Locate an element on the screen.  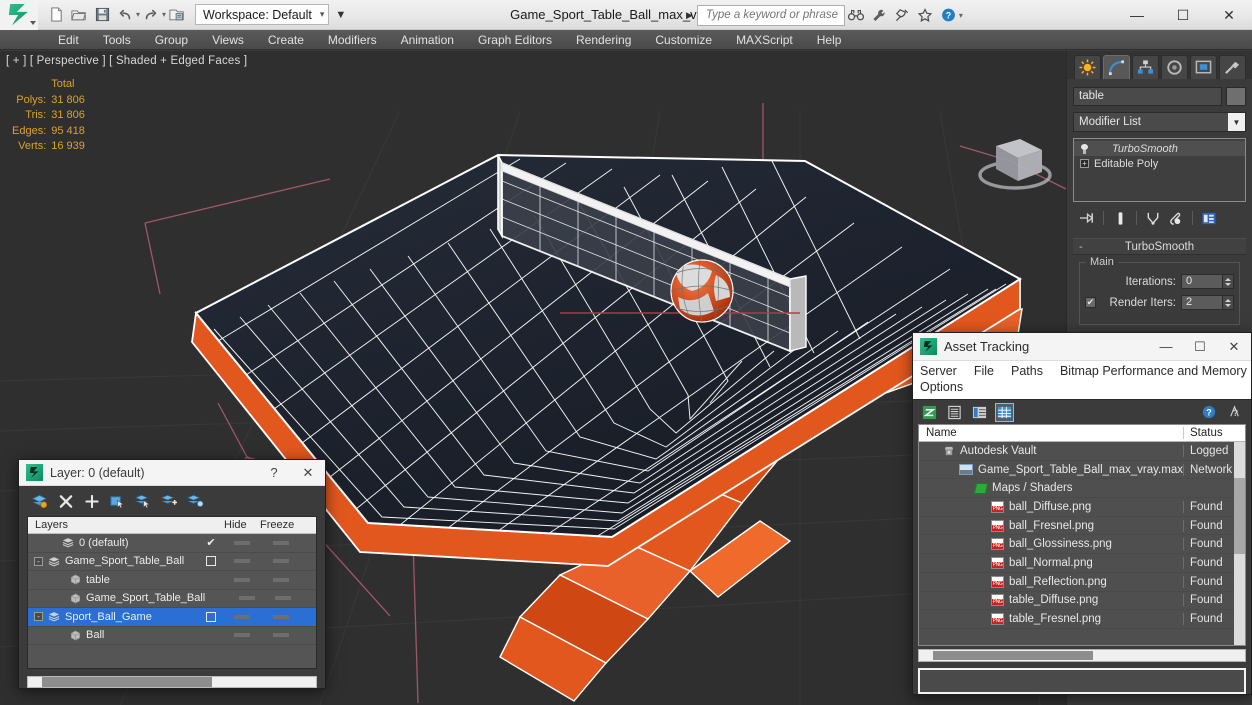
utilities-tab is located at coordinates (1232, 66).